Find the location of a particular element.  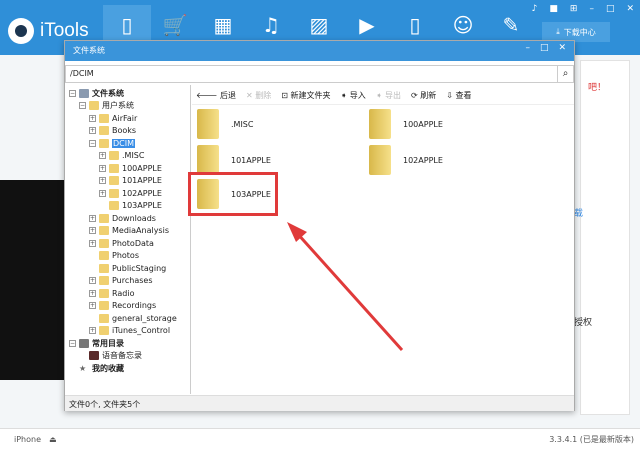

eject-icon: ⏏ is located at coordinates (53, 439).